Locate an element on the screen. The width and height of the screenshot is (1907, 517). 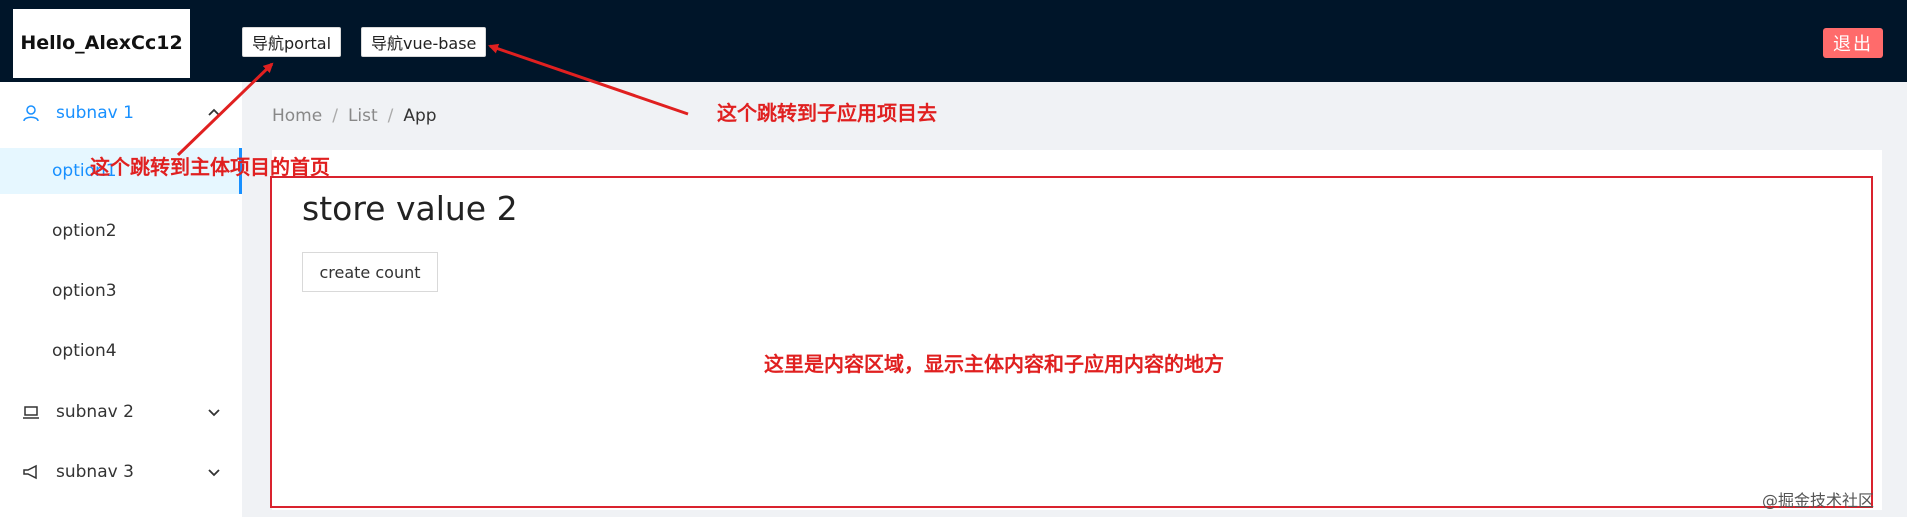
annotation-content-area: 这里是内容区域，显示主体内容和子应用内容的地方 is located at coordinates (994, 364).